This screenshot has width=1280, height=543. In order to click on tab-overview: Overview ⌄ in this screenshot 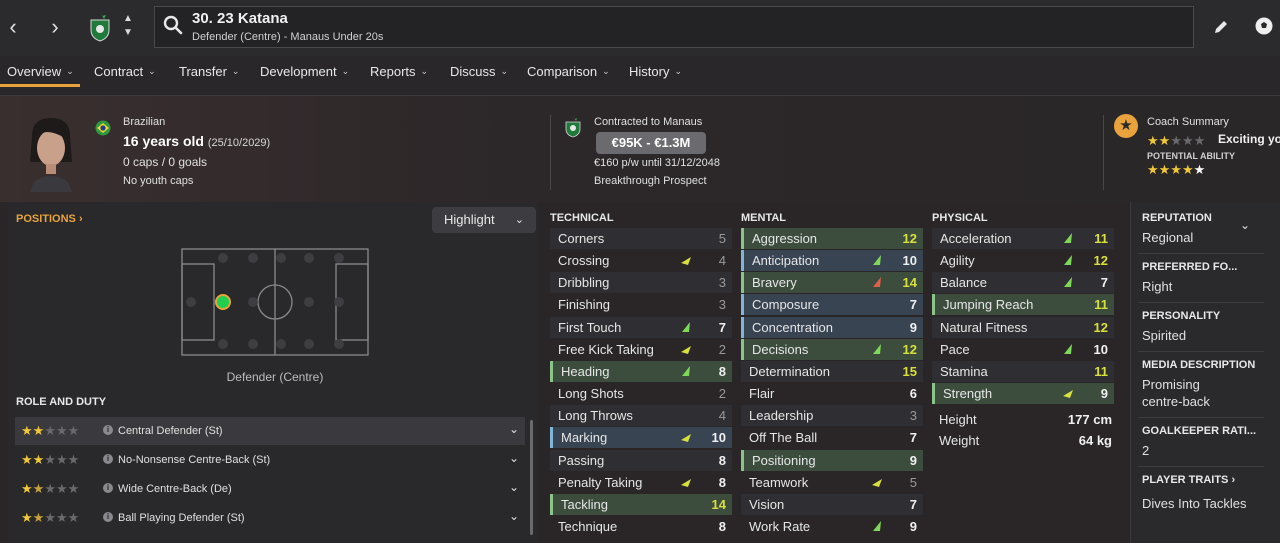, I will do `click(40, 71)`.